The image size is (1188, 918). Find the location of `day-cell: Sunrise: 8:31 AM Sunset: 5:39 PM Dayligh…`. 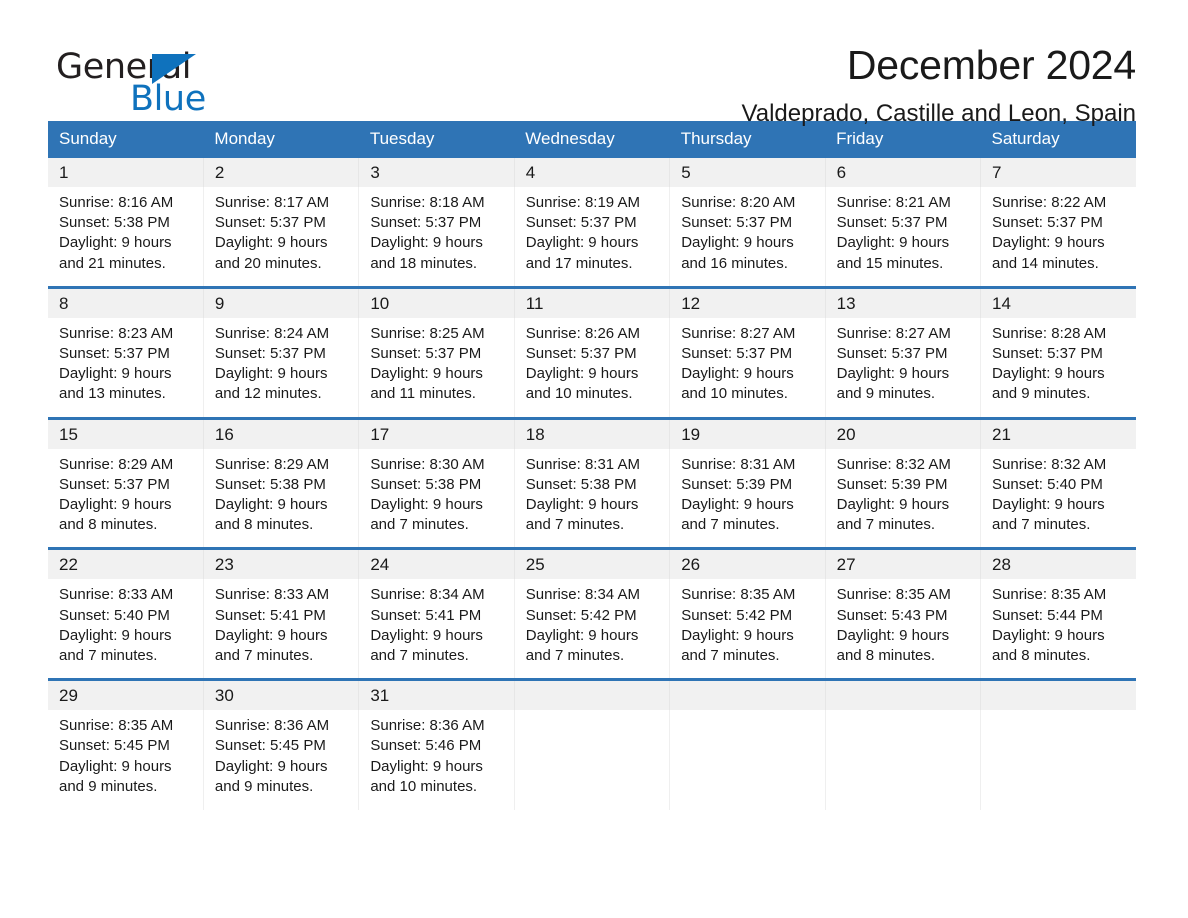

day-cell: Sunrise: 8:31 AM Sunset: 5:39 PM Dayligh… is located at coordinates (747, 498).